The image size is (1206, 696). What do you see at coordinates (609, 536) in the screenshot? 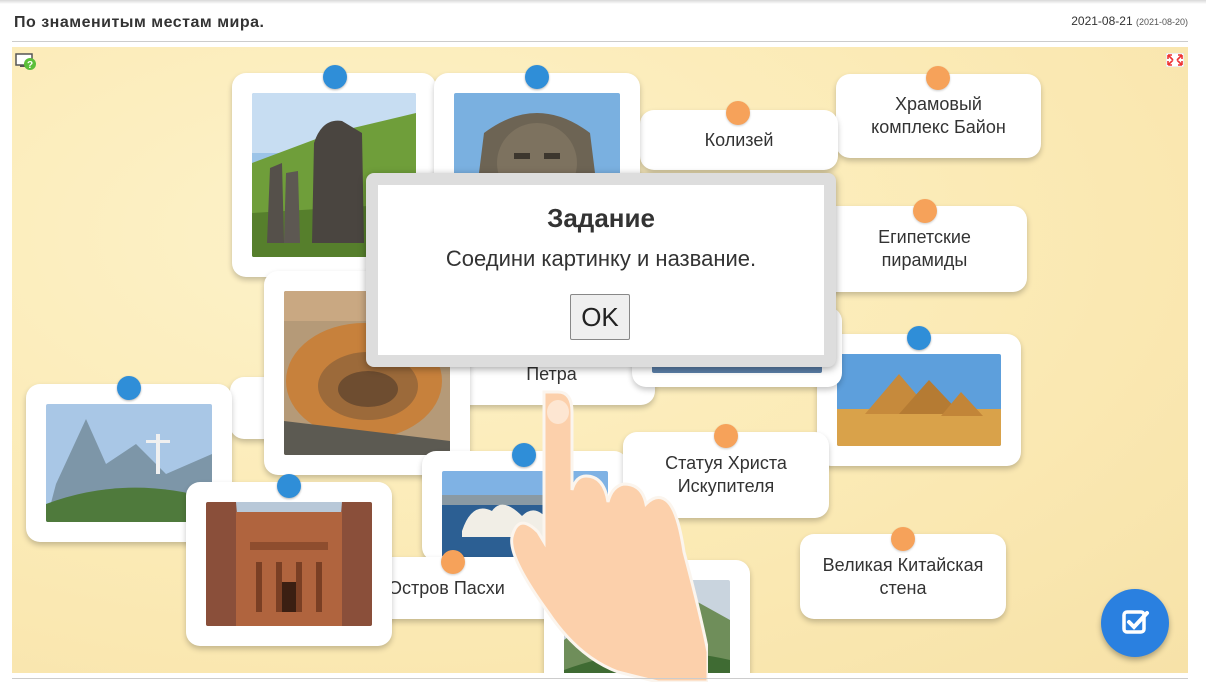
I see `pointing-hand-icon` at bounding box center [609, 536].